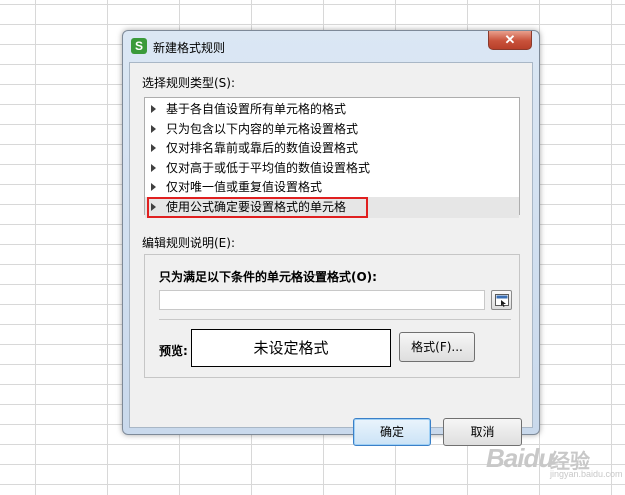 The width and height of the screenshot is (625, 495). I want to click on format-preview-box: 未设定格式, so click(291, 348).